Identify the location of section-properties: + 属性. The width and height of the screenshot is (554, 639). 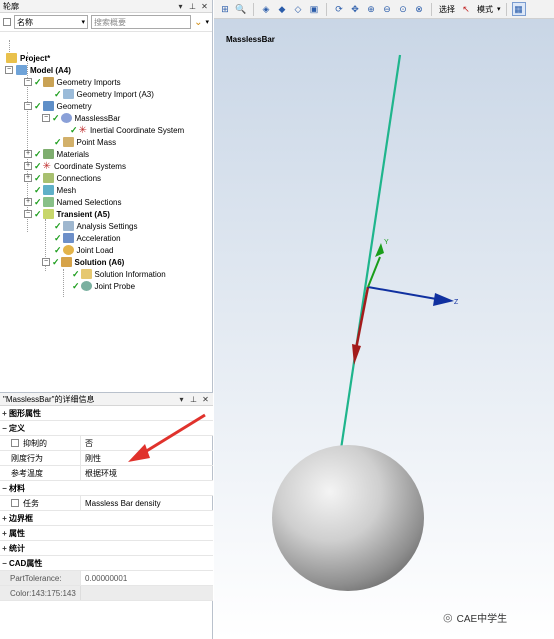
(106, 533).